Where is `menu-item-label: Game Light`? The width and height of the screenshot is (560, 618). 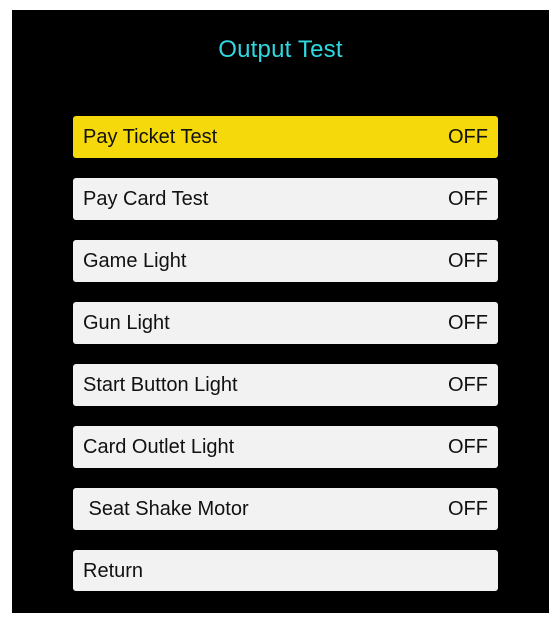 menu-item-label: Game Light is located at coordinates (135, 261).